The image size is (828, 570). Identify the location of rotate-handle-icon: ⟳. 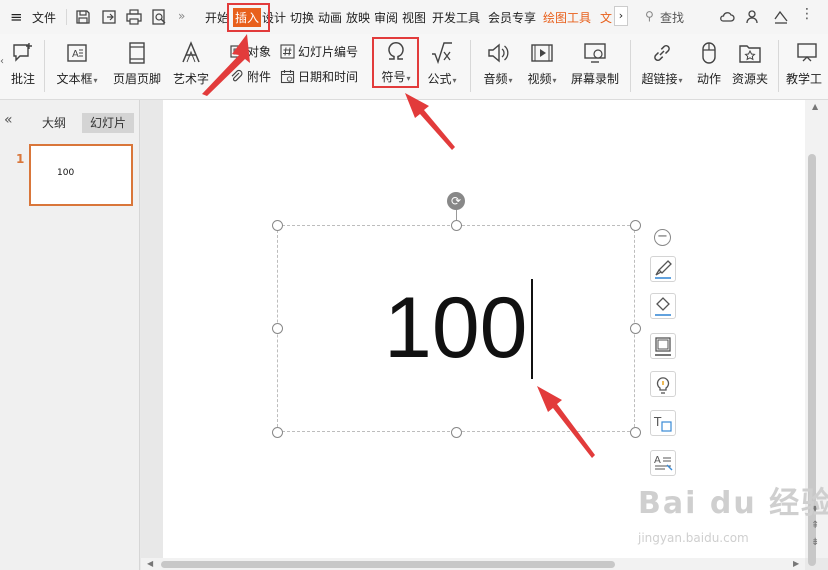
(456, 201).